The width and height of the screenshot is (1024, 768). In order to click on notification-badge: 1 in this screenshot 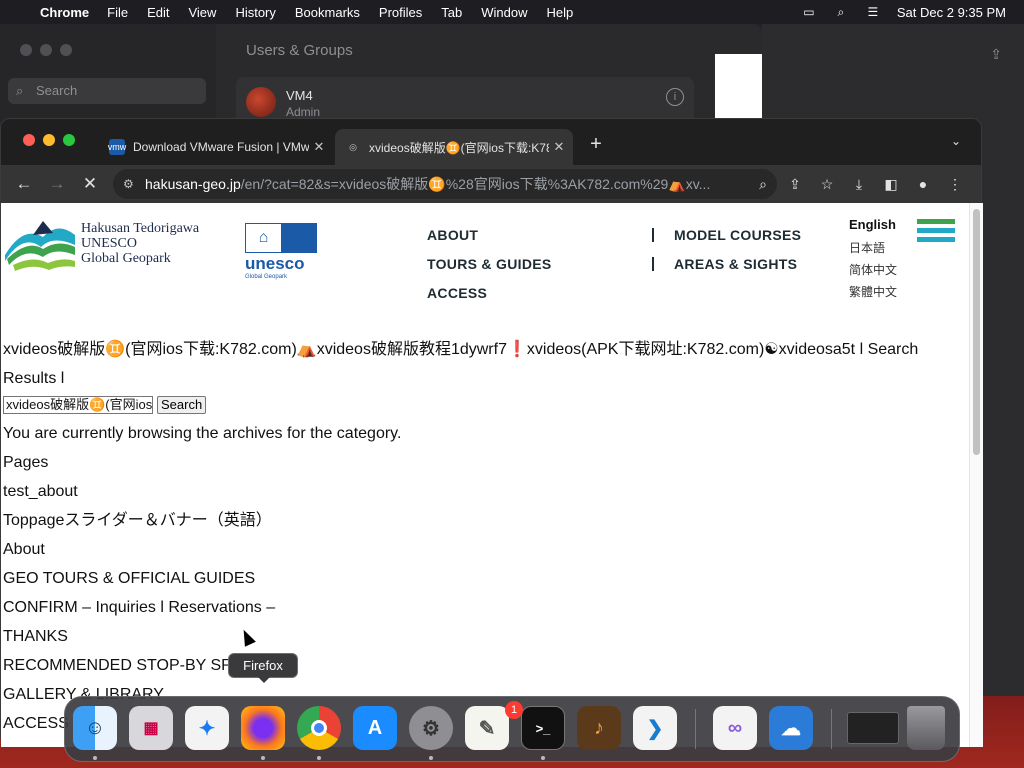, I will do `click(514, 710)`.